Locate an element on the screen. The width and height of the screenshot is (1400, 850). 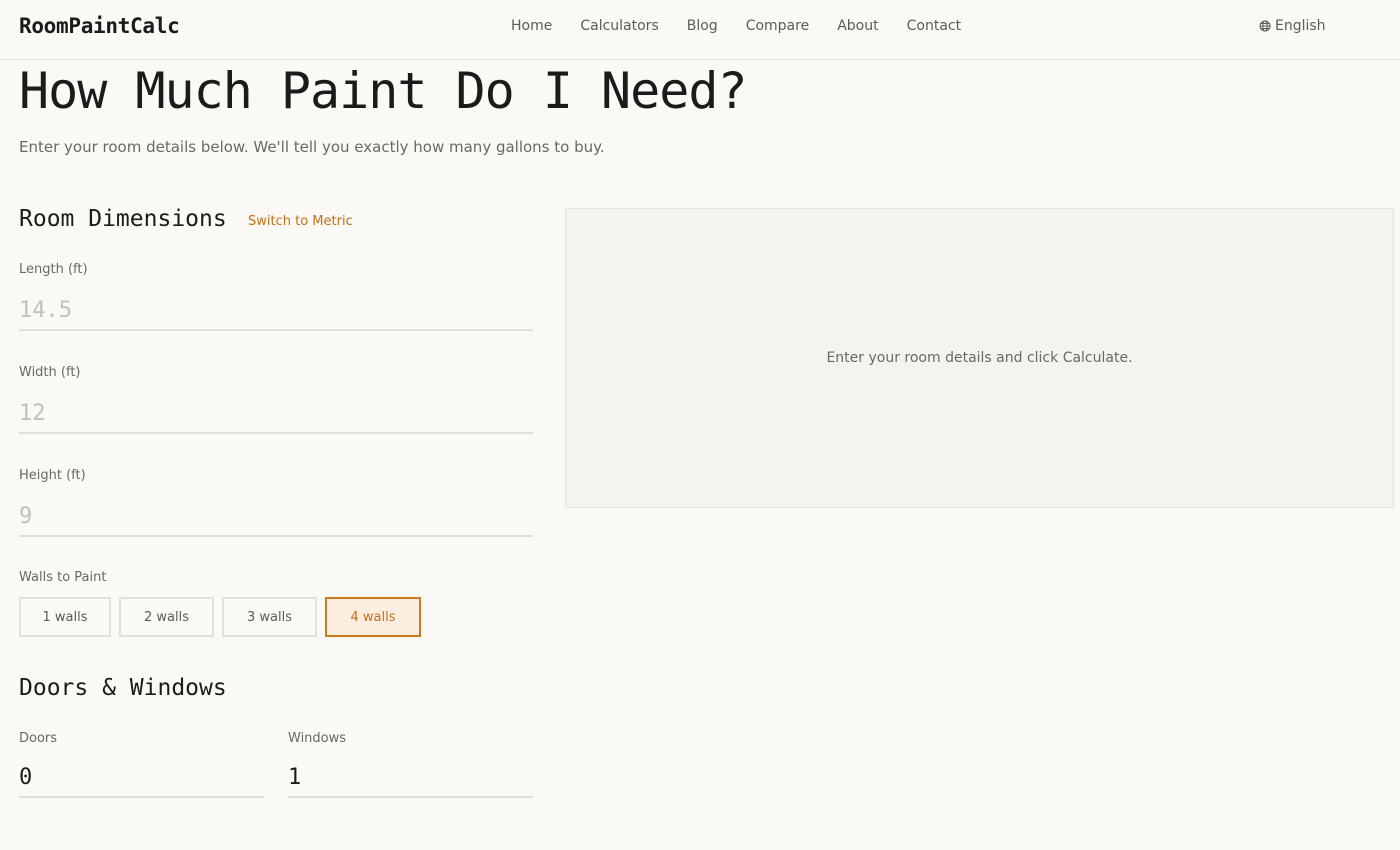
doors-input is located at coordinates (141, 778).